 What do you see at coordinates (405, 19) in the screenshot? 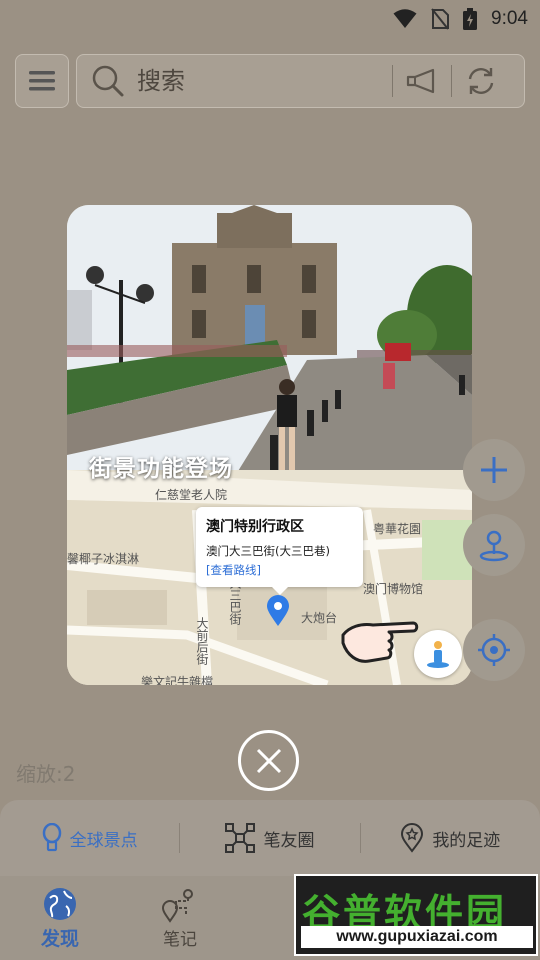
I see `wifi-icon` at bounding box center [405, 19].